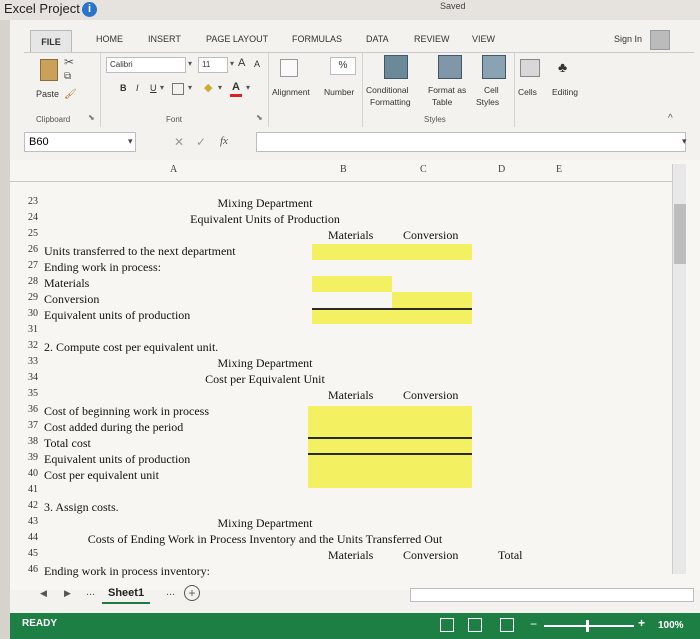 The width and height of the screenshot is (700, 639). I want to click on name-box-dropdown-icon: ▾, so click(130, 141).